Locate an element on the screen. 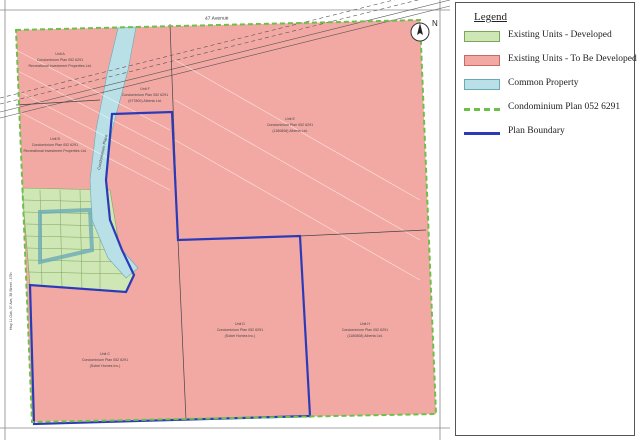 Image resolution: width=640 pixels, height=440 pixels. svg-text: Unit A is located at coordinates (60, 54).